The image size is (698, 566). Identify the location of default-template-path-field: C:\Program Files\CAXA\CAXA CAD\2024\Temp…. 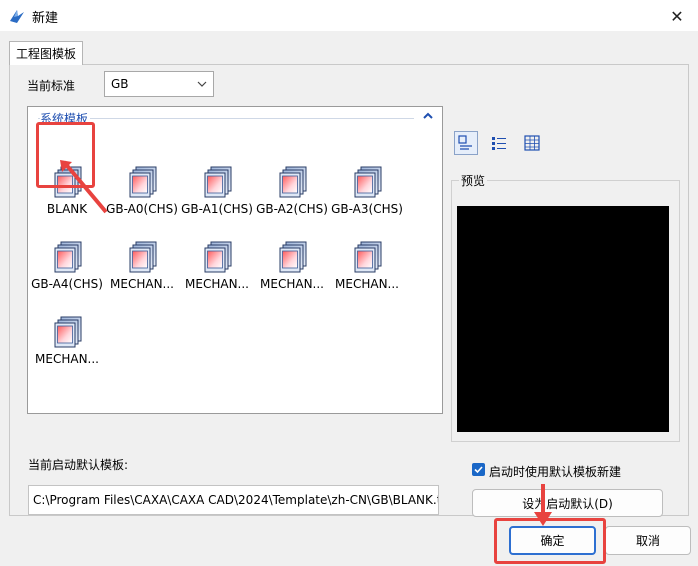
(233, 500).